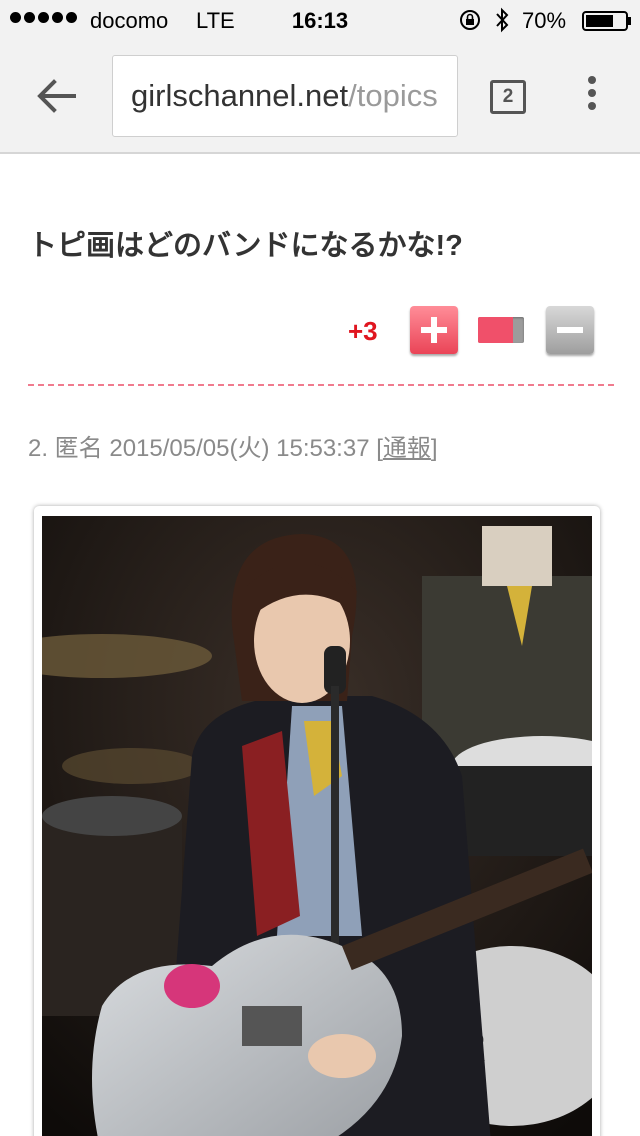  Describe the element at coordinates (434, 448) in the screenshot. I see `report-bracket-close: ]` at that location.